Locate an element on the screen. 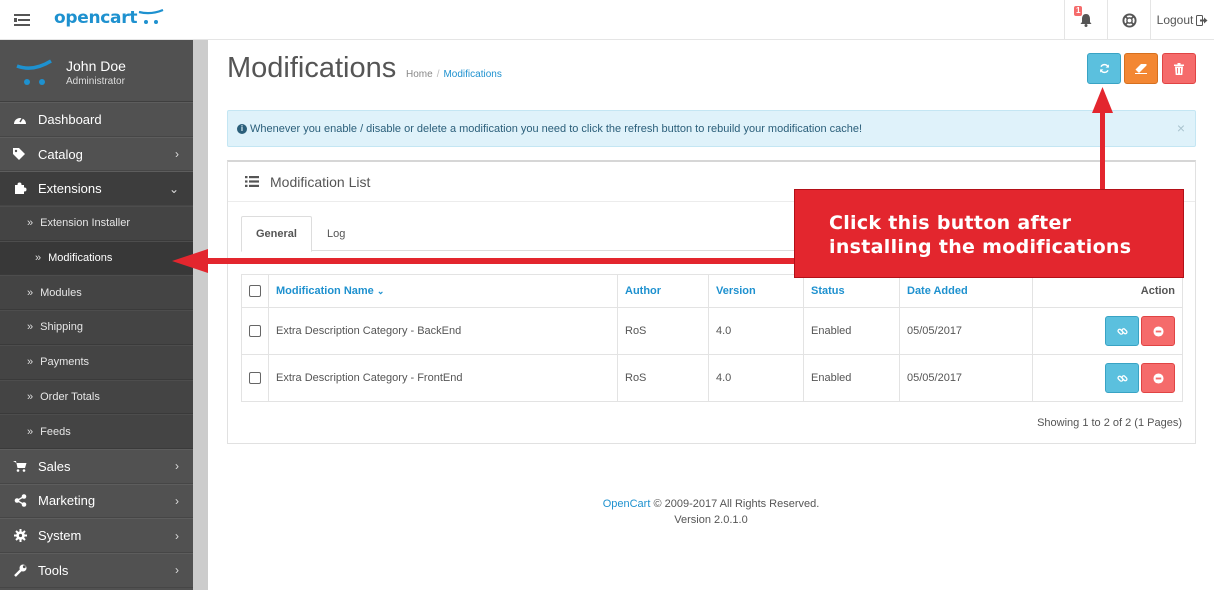  close-icon: × is located at coordinates (1181, 128).